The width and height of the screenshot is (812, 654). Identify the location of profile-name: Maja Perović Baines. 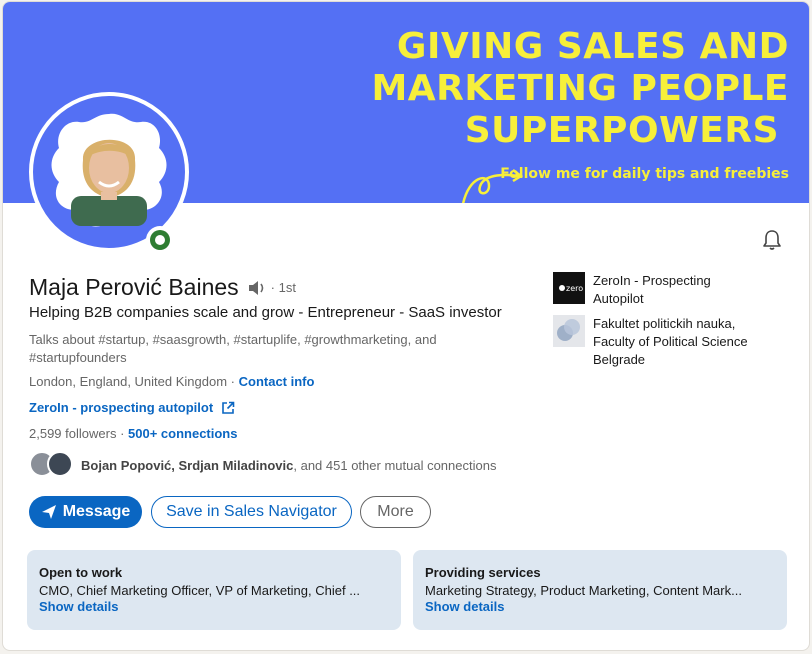
(134, 287).